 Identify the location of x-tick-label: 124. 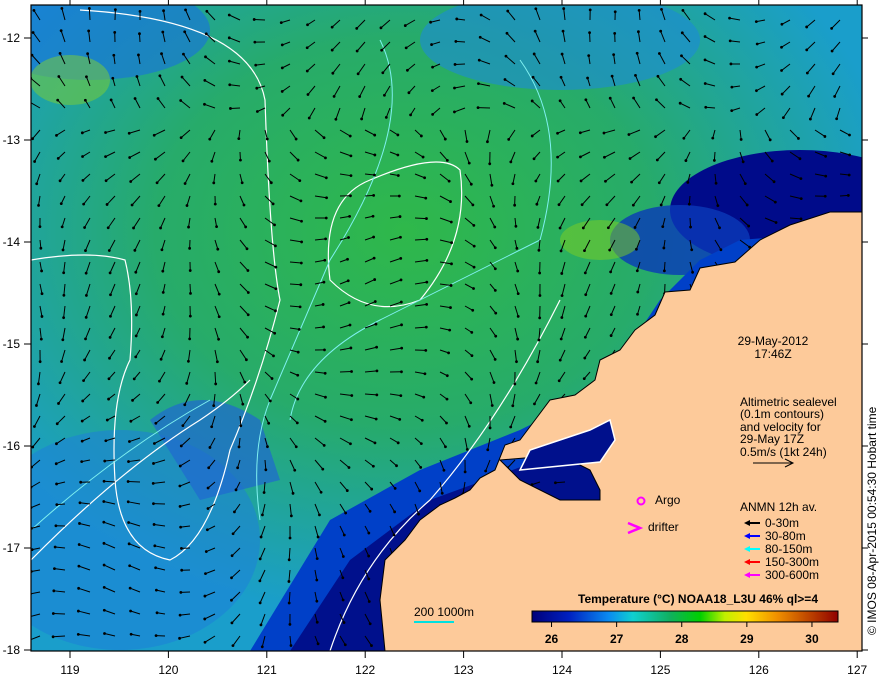
(562, 670).